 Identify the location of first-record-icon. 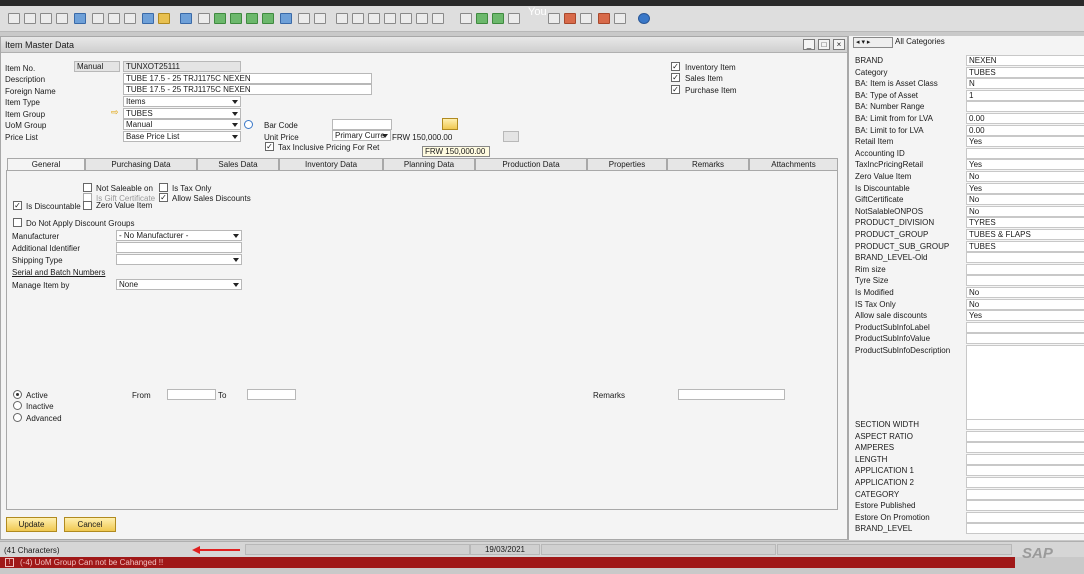
(220, 18).